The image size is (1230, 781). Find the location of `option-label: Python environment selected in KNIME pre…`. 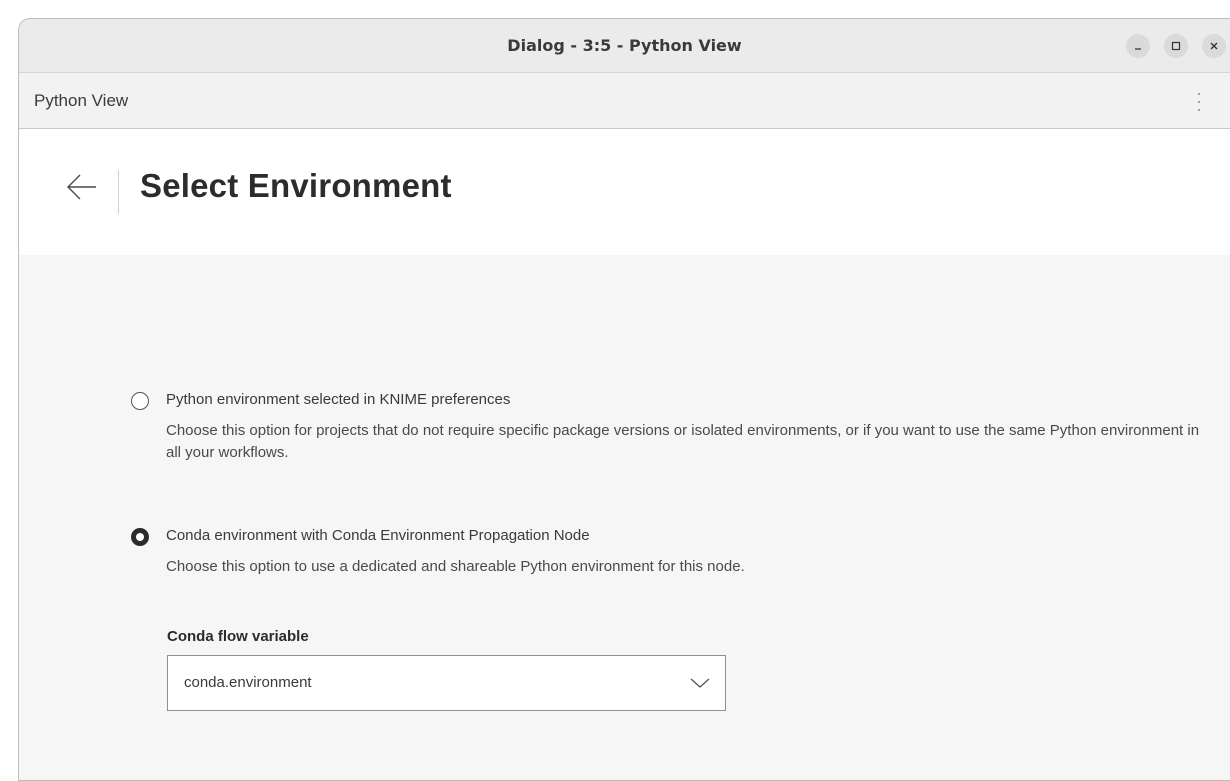

option-label: Python environment selected in KNIME pre… is located at coordinates (338, 399).